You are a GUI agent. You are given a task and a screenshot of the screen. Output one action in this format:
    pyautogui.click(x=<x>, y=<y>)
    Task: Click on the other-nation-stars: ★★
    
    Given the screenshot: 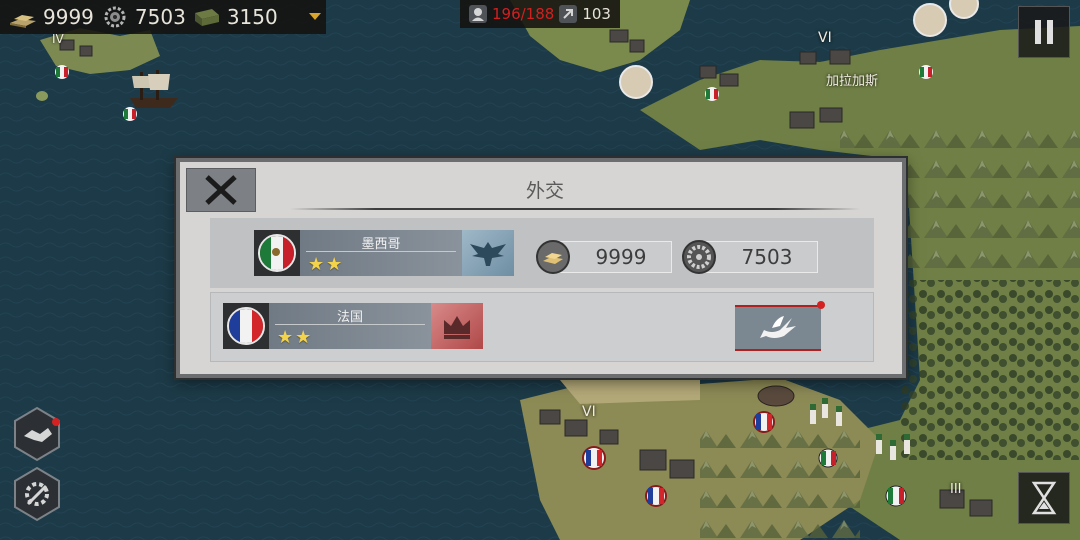 What is the action you would take?
    pyautogui.click(x=295, y=337)
    